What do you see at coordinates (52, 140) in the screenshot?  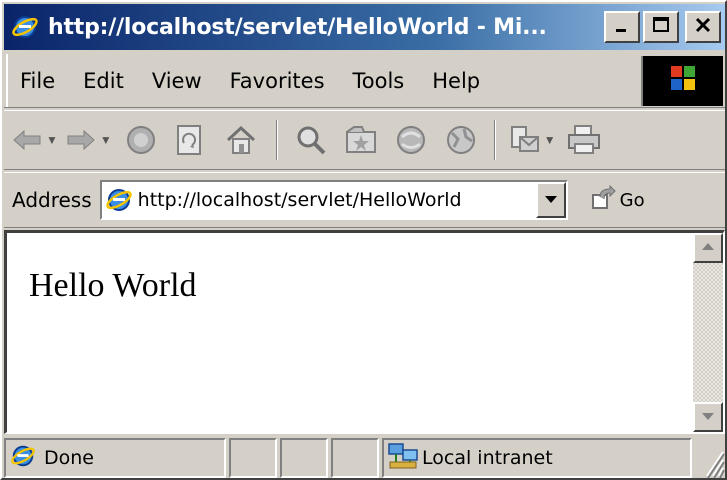 I see `back-dropdown-icon: ▼` at bounding box center [52, 140].